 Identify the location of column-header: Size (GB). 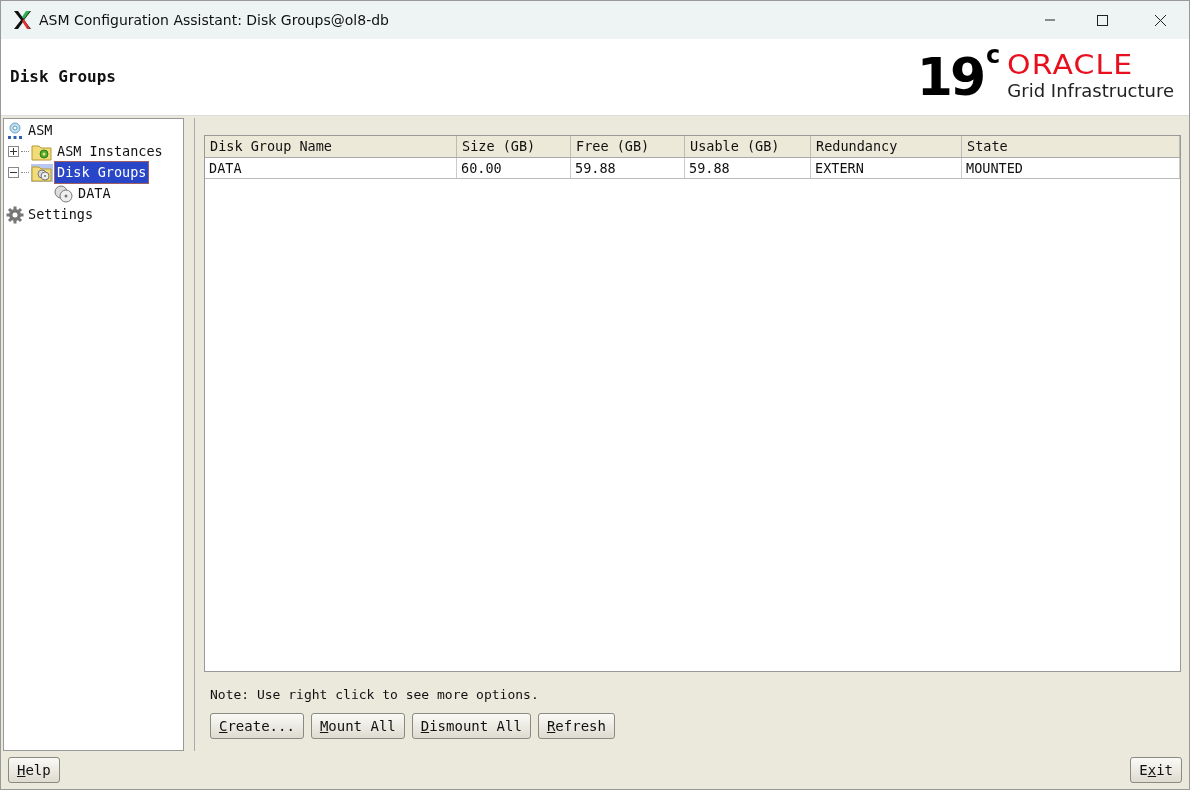
(514, 146).